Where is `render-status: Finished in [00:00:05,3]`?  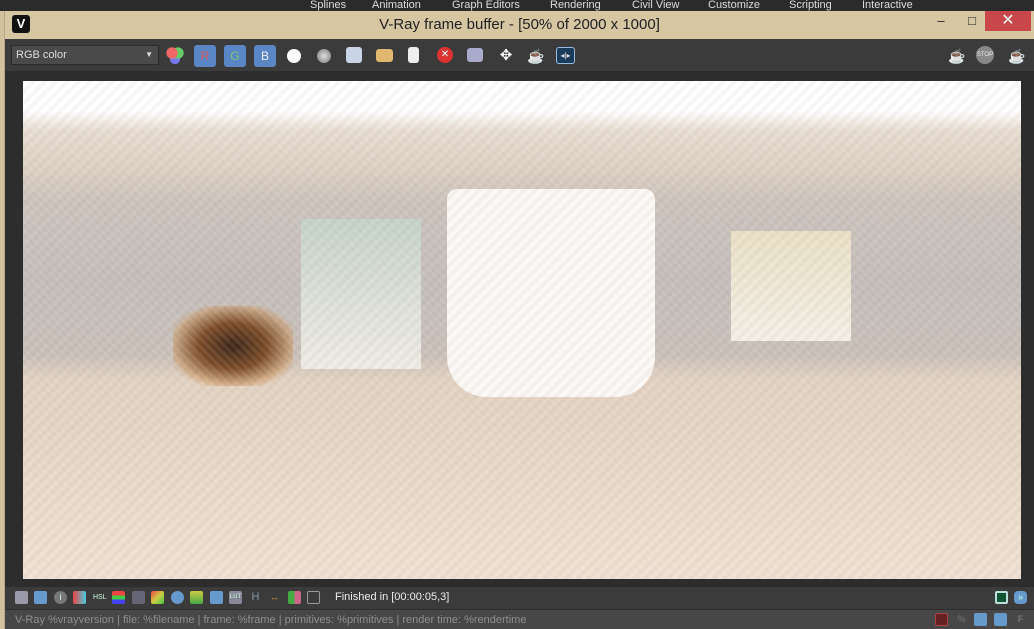 render-status: Finished in [00:00:05,3] is located at coordinates (392, 597).